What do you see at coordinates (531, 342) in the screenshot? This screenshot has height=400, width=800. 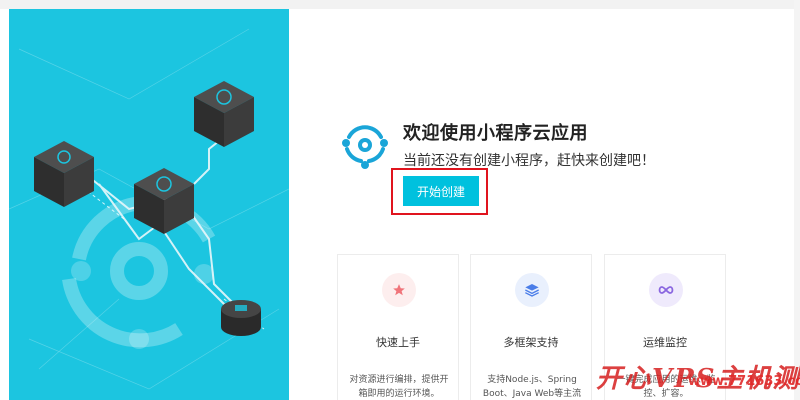 I see `card-title: 多框架支持` at bounding box center [531, 342].